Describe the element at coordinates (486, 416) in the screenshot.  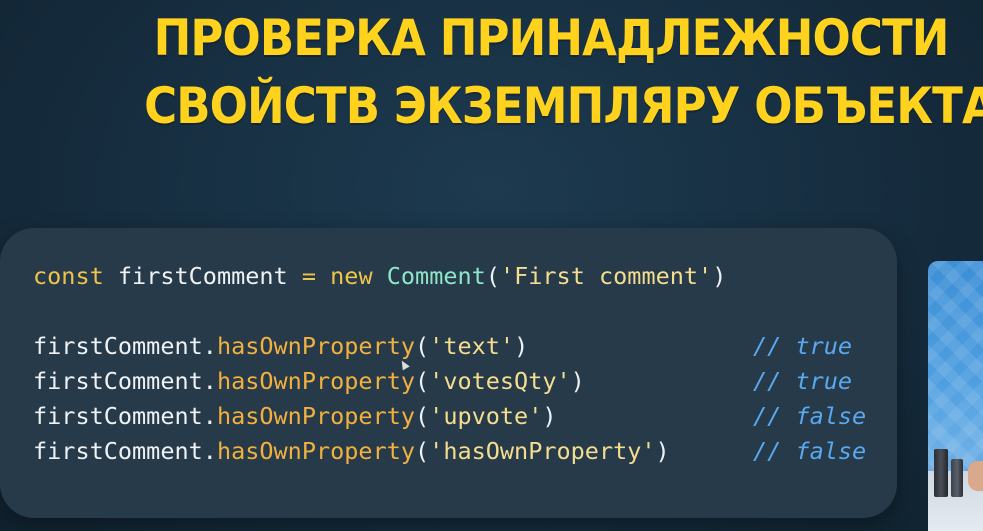
I see `string-argument: 'upvote'` at that location.